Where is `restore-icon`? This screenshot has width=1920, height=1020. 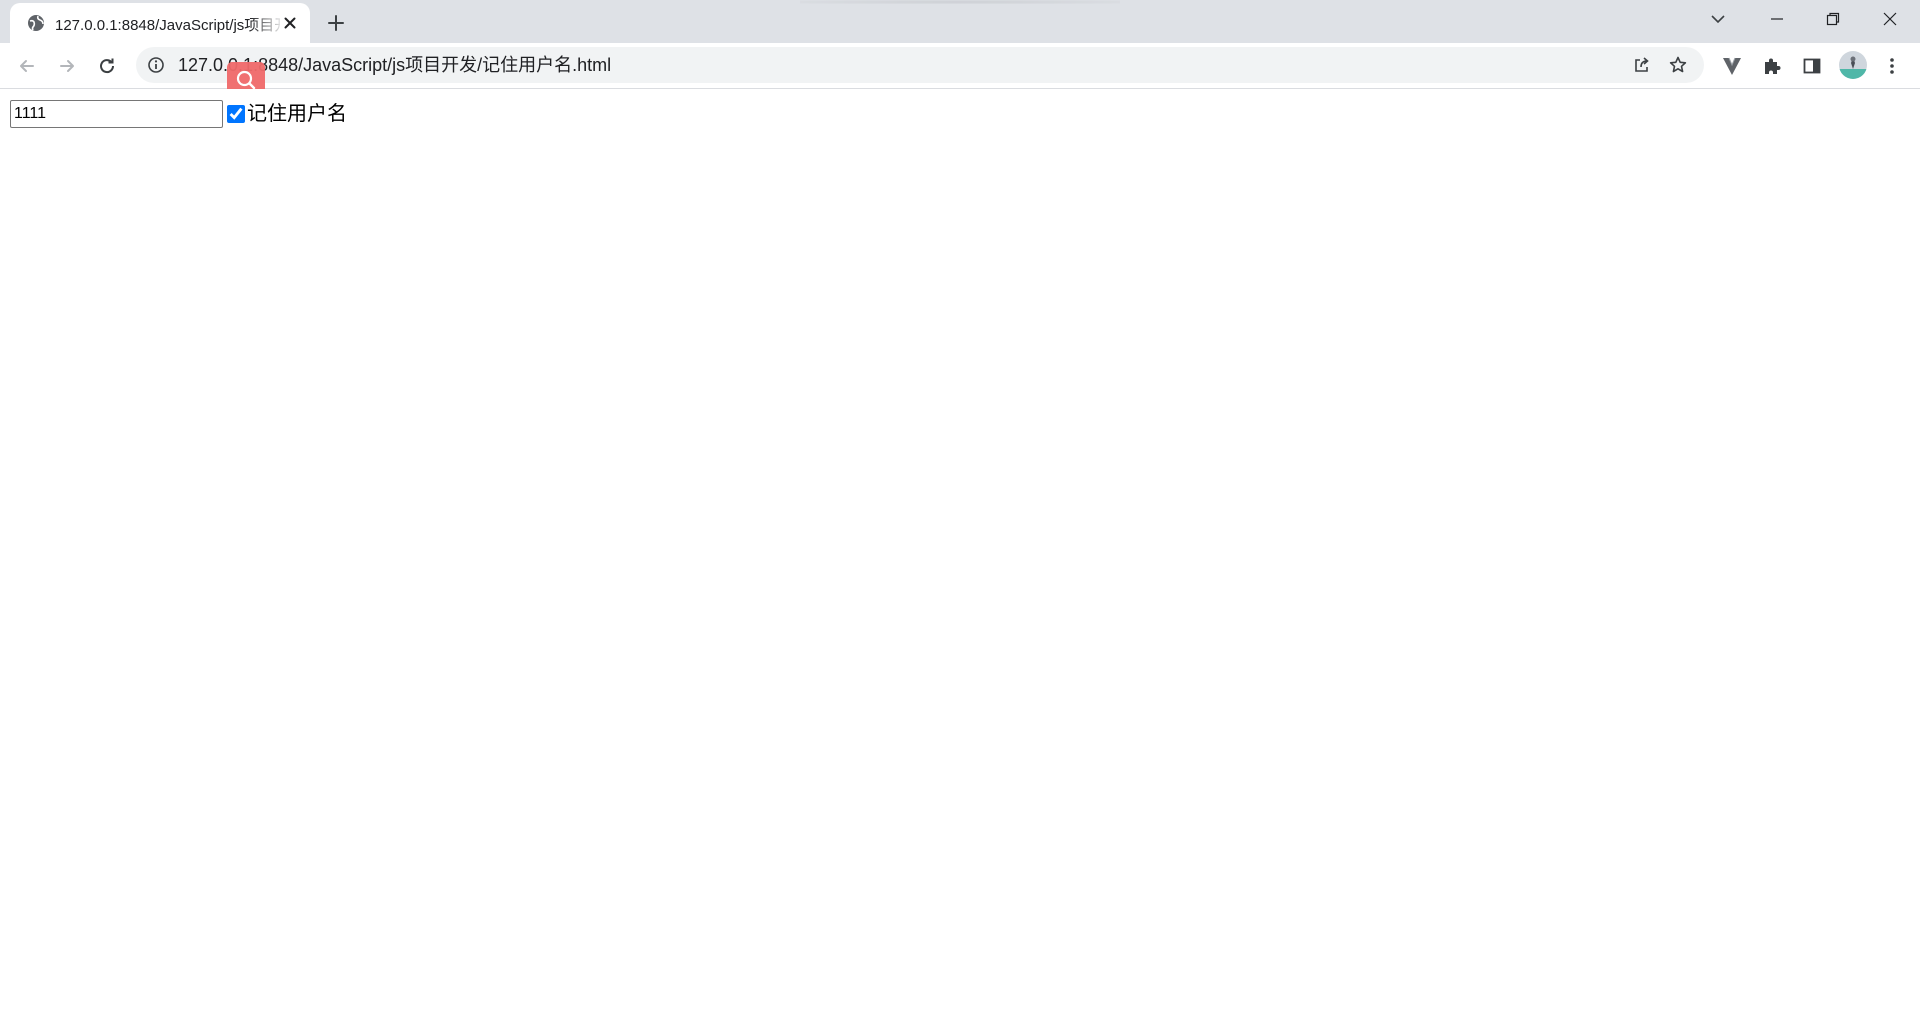 restore-icon is located at coordinates (1833, 18).